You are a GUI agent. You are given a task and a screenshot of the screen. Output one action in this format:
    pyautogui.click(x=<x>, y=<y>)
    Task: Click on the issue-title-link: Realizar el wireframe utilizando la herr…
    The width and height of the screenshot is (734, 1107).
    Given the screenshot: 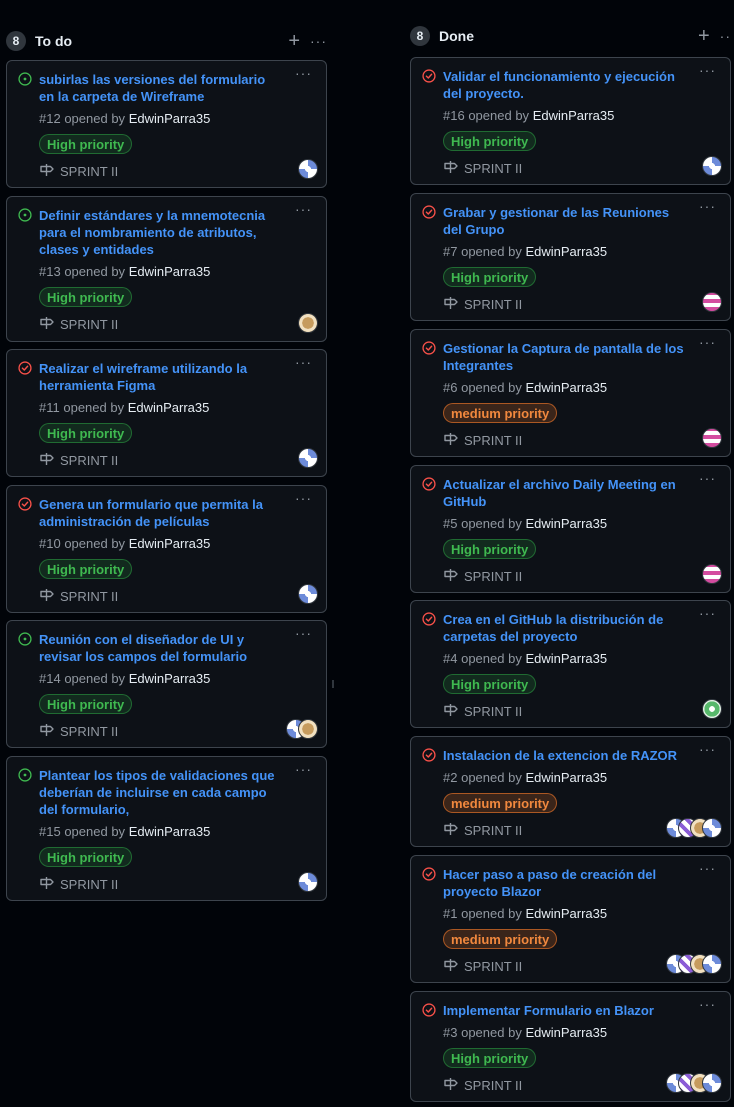 What is the action you would take?
    pyautogui.click(x=176, y=377)
    